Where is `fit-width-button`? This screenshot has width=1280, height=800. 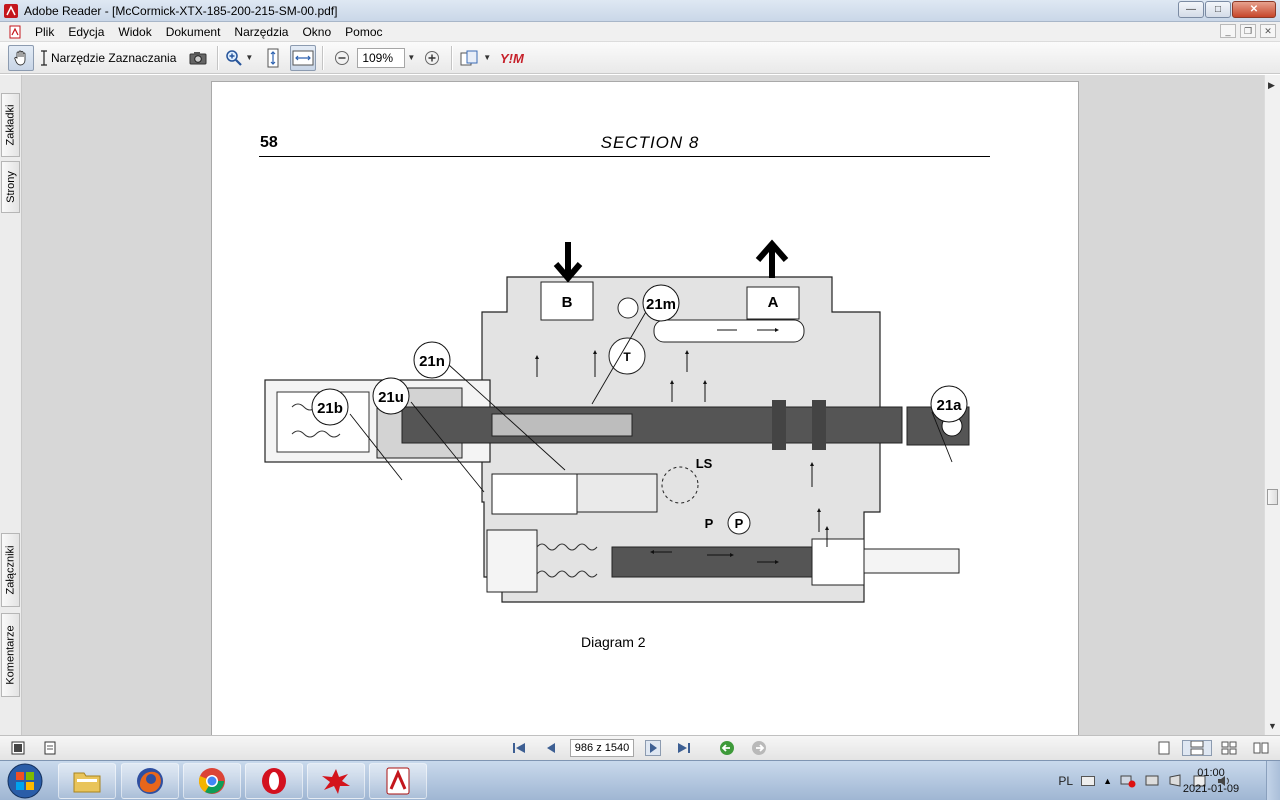 fit-width-button is located at coordinates (303, 57).